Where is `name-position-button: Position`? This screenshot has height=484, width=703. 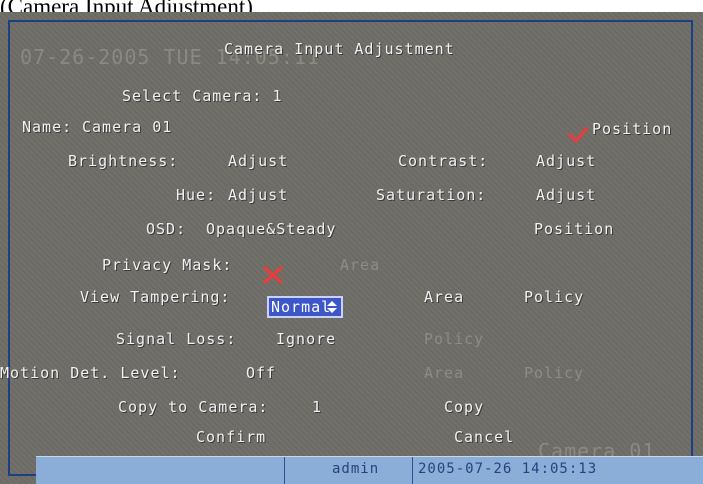
name-position-button: Position is located at coordinates (632, 129).